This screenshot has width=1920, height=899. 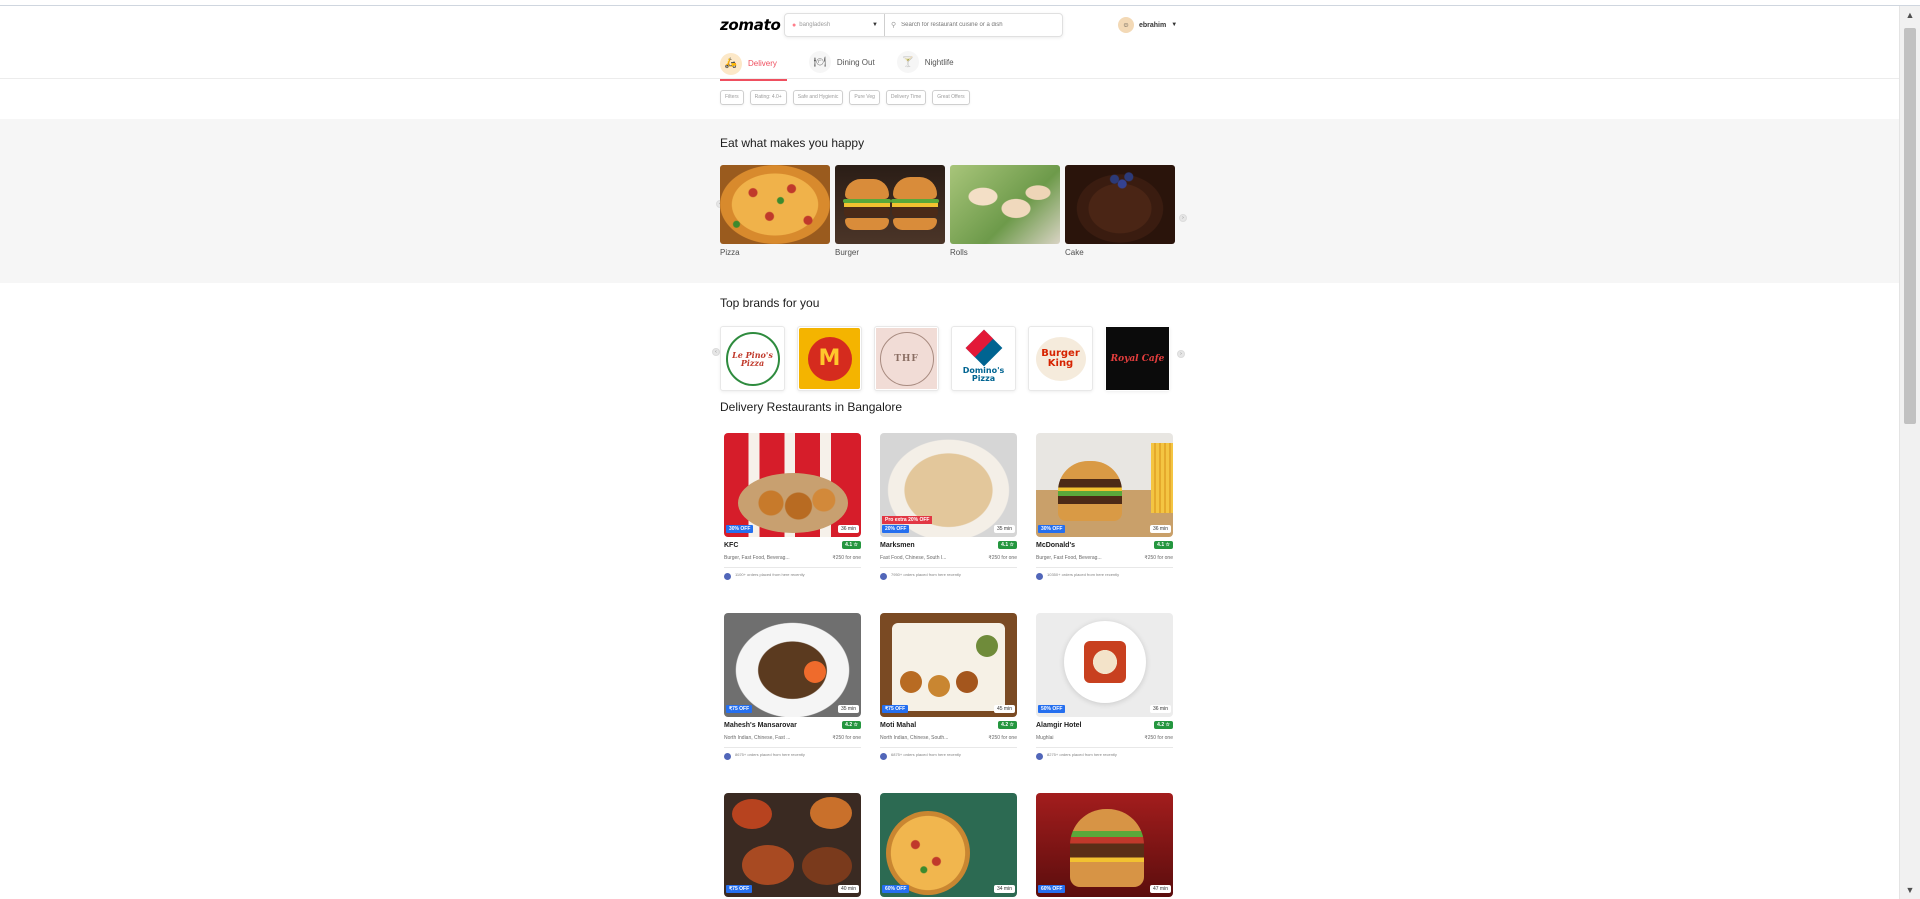 What do you see at coordinates (926, 754) in the screenshot?
I see `orders-text: 6875+ orders placed from here recently` at bounding box center [926, 754].